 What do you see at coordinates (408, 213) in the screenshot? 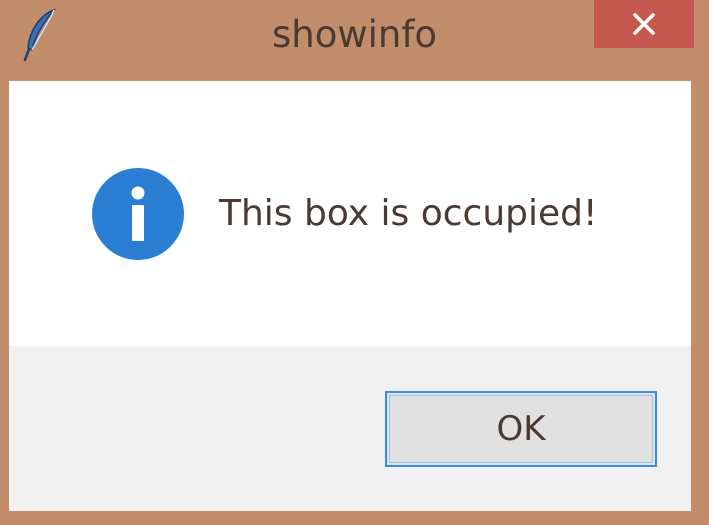
I see `message-text: This box is occupied!` at bounding box center [408, 213].